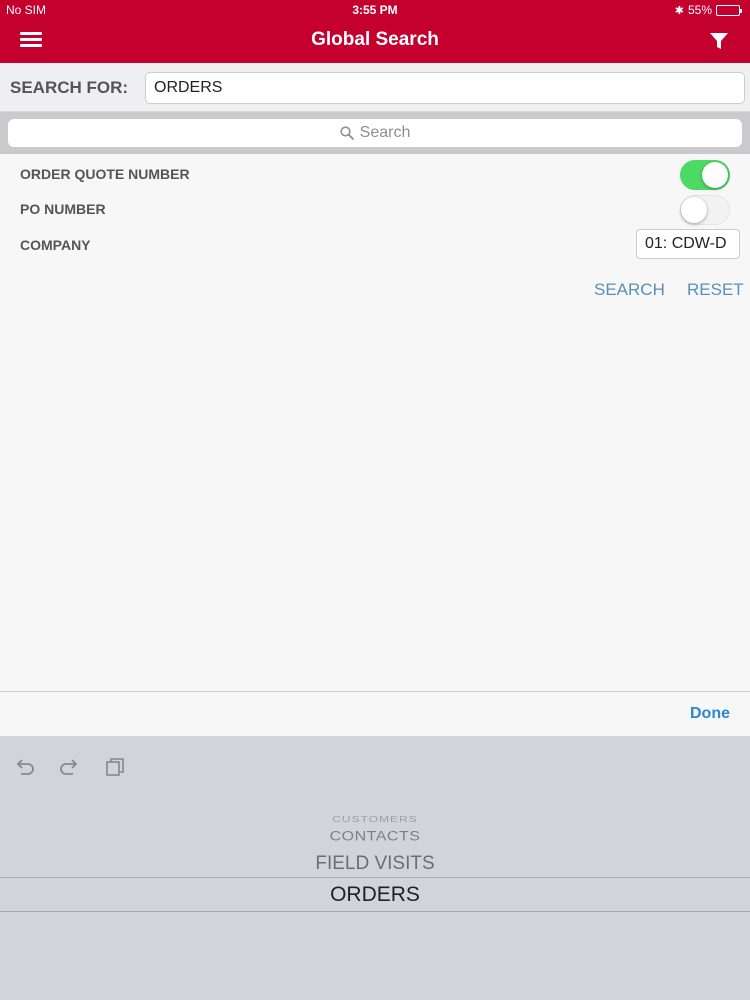 Image resolution: width=750 pixels, height=1000 pixels. Describe the element at coordinates (375, 911) in the screenshot. I see `picker-selection-bottom-line` at that location.